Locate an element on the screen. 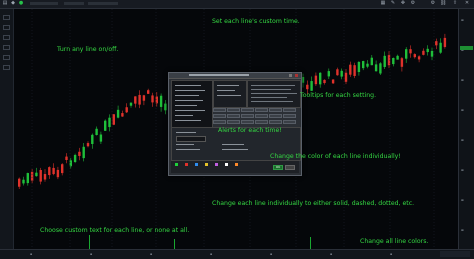 Image resolution: width=474 pixels, height=259 pixels. tool-line-button is located at coordinates (6, 27).